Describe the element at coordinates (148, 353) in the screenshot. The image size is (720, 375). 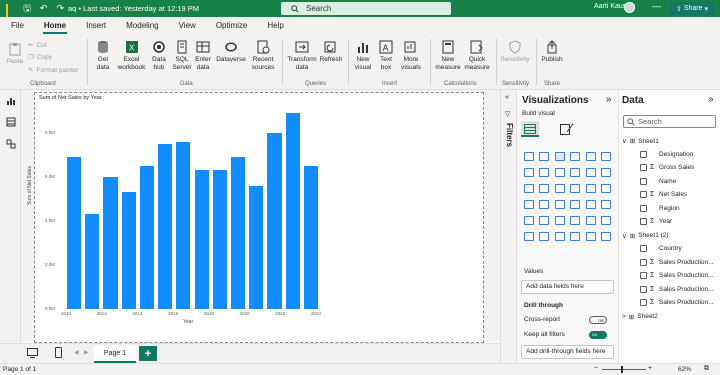
I see `add-page-button: +` at that location.